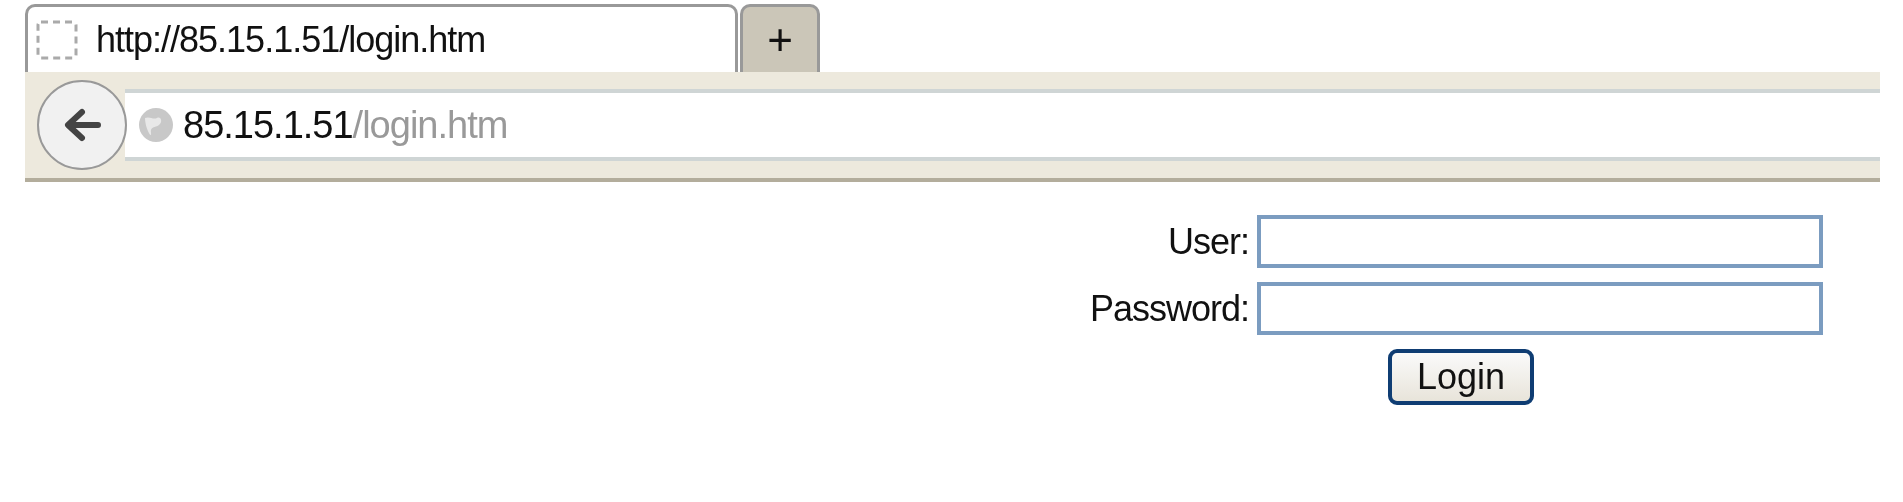 Image resolution: width=1903 pixels, height=502 pixels. What do you see at coordinates (1002, 125) in the screenshot?
I see `address-bar: 85.15.1.51/login.htm` at bounding box center [1002, 125].